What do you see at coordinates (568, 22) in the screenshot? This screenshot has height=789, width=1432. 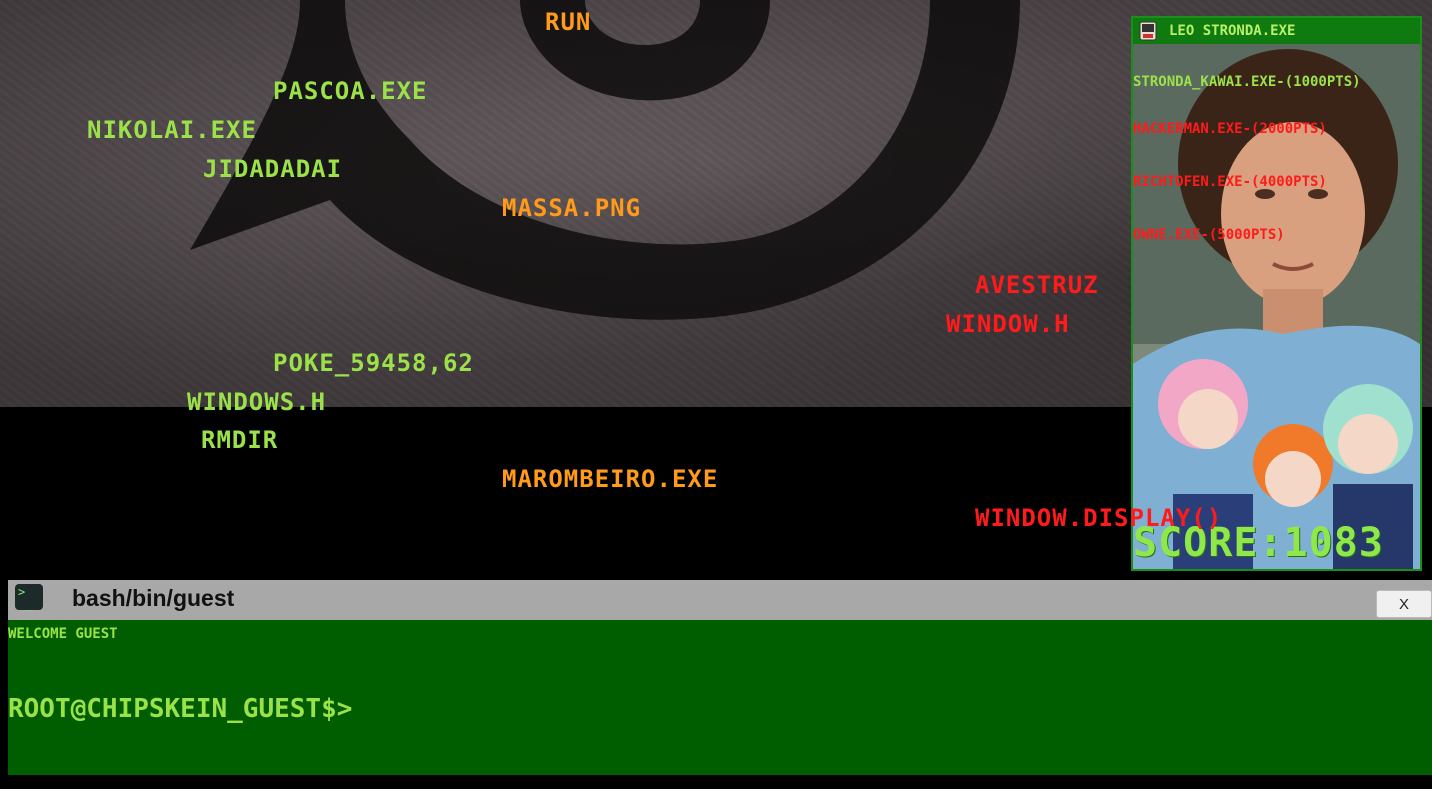 I see `word-run: RUN` at bounding box center [568, 22].